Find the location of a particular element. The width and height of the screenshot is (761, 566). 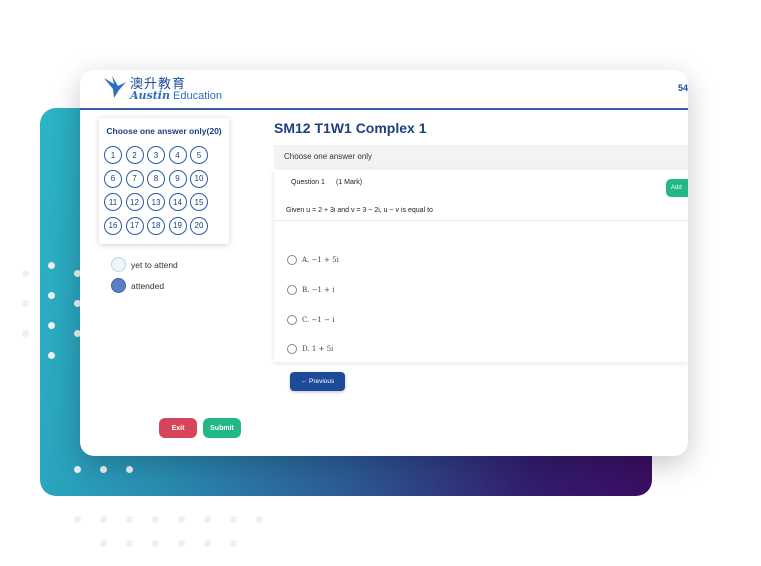

question-nav-button: 12 is located at coordinates (134, 202).